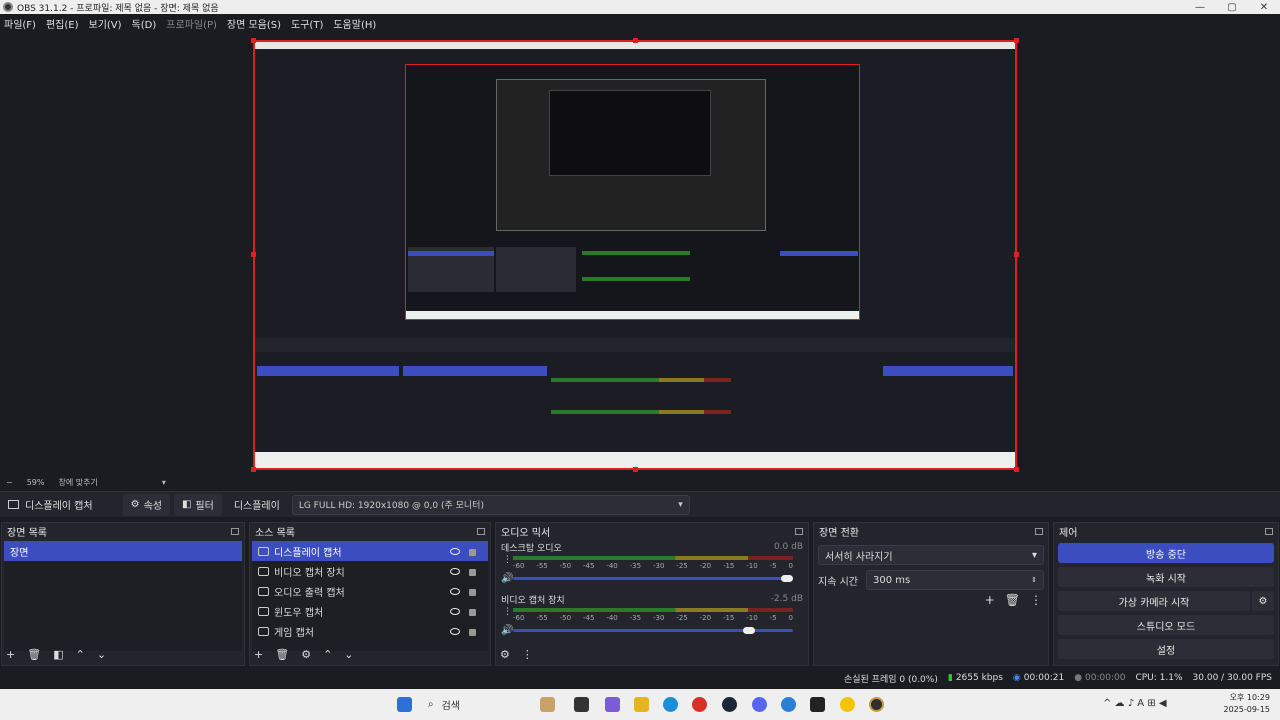 Image resolution: width=1280 pixels, height=720 pixels. I want to click on taskbar-search: ⌕ 검색, so click(475, 704).